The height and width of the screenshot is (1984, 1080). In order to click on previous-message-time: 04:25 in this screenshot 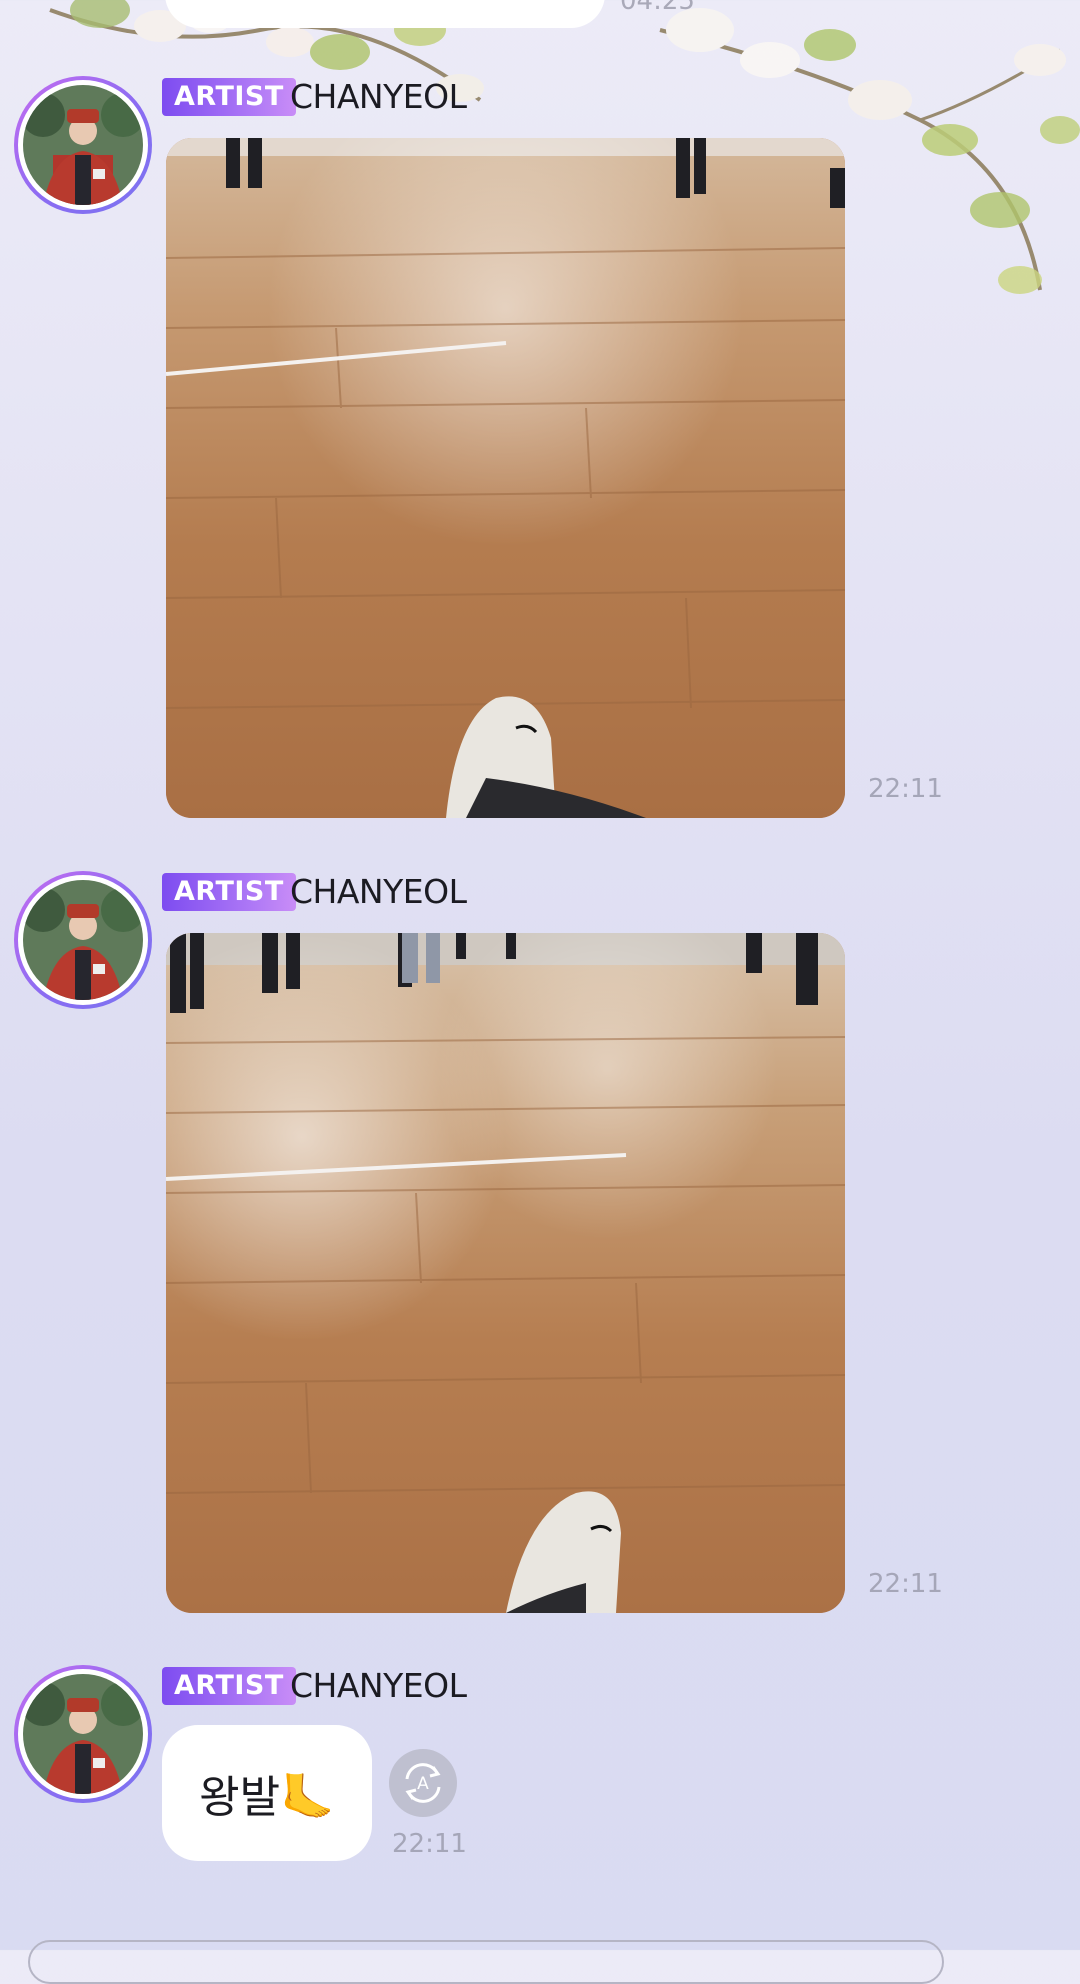, I will do `click(657, 8)`.